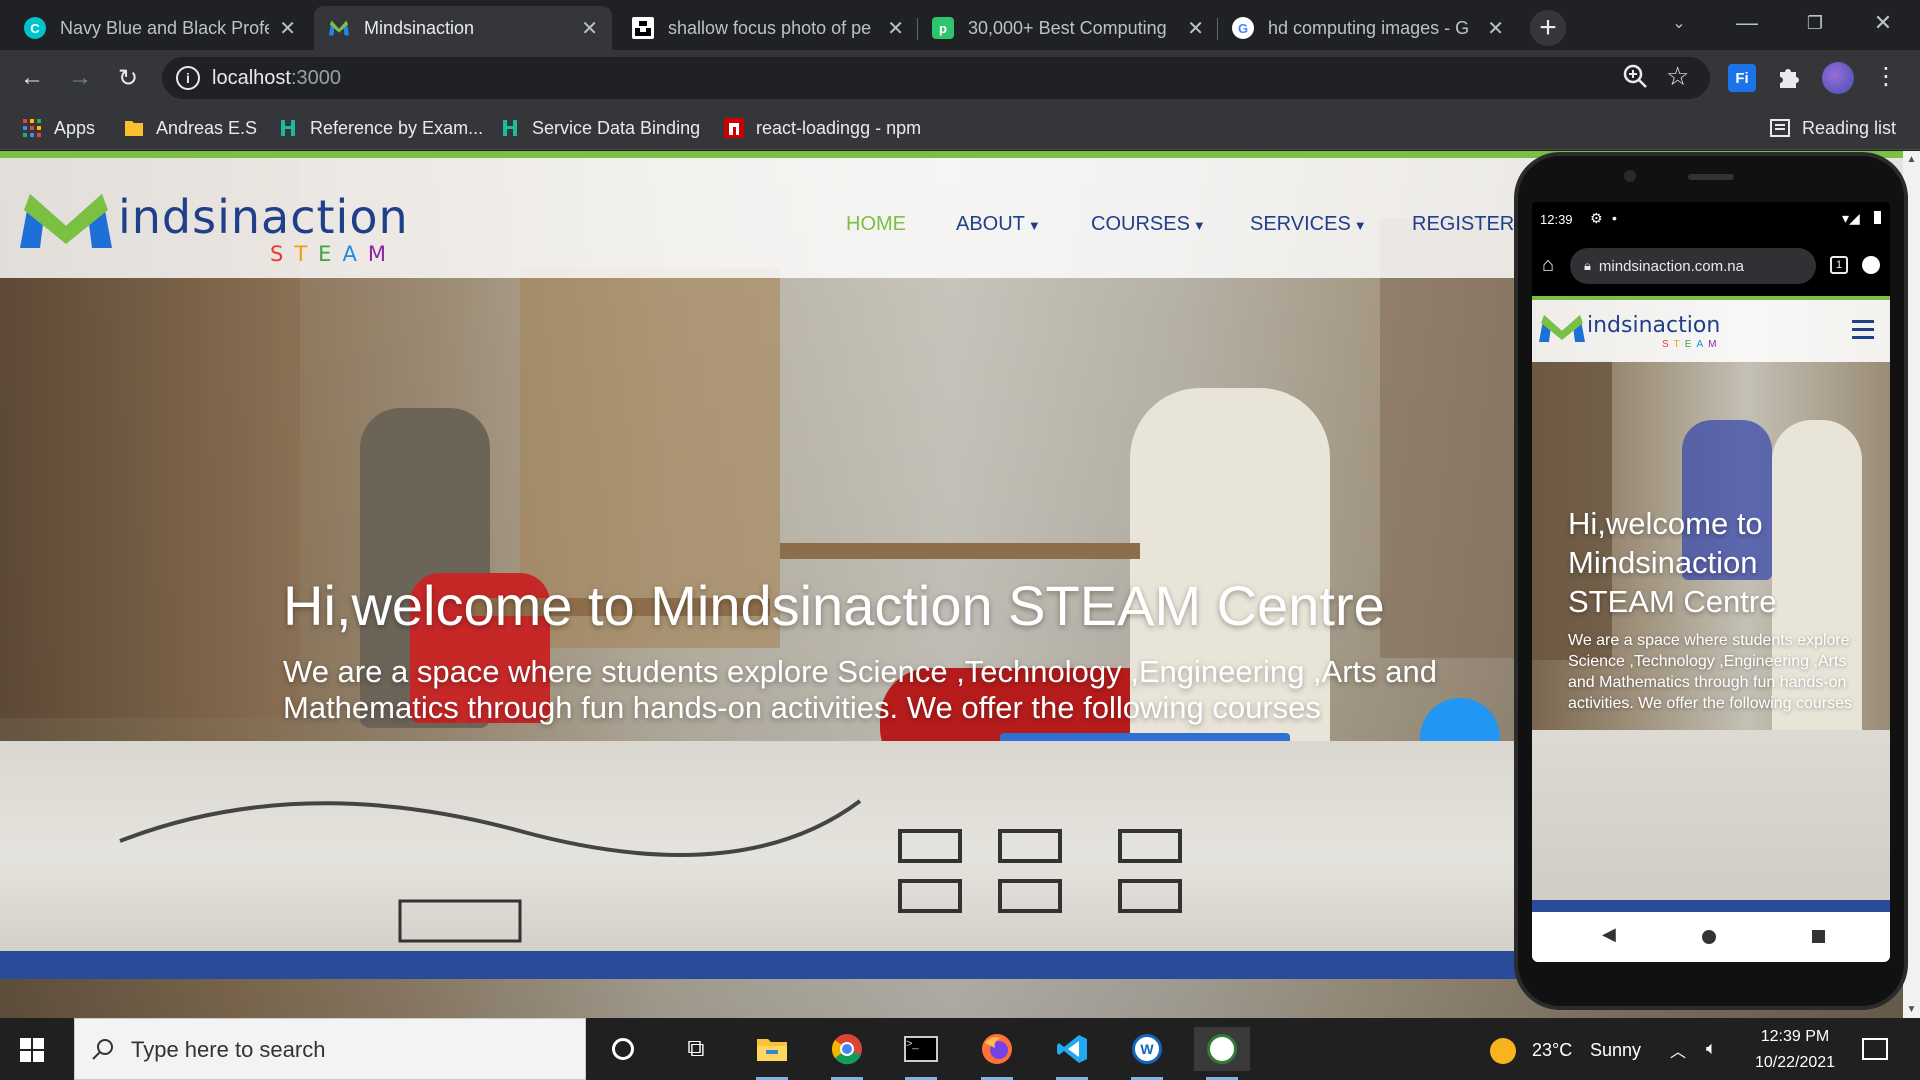 This screenshot has height=1080, width=1920. What do you see at coordinates (921, 1053) in the screenshot?
I see `terminal-icon: >_` at bounding box center [921, 1053].